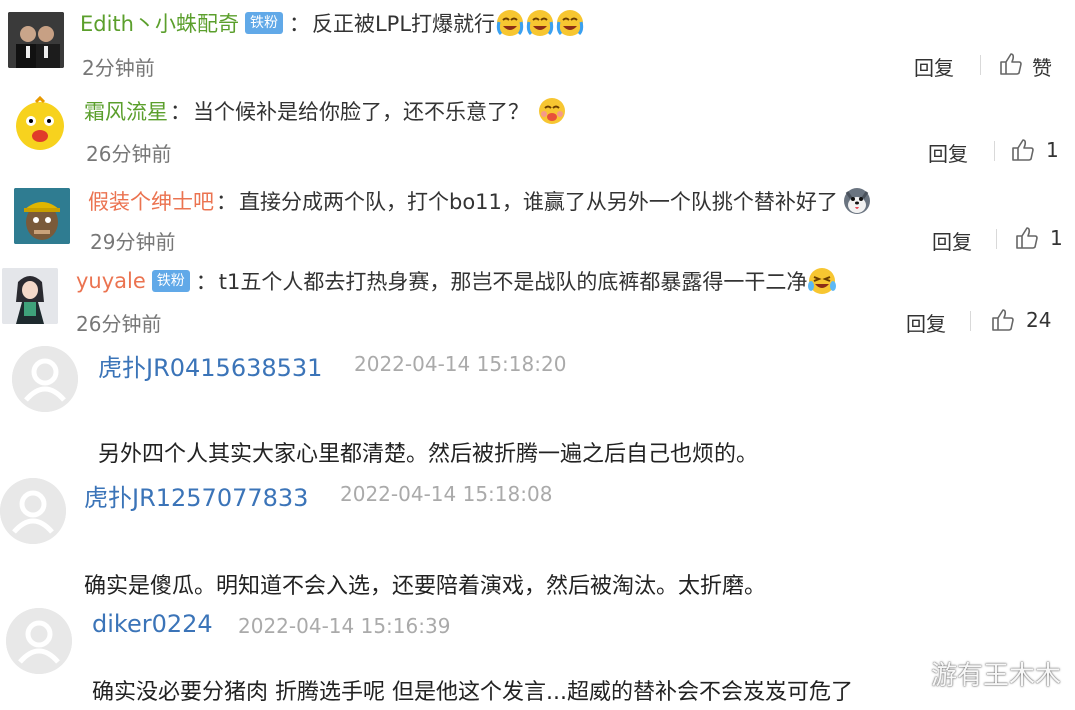 The height and width of the screenshot is (710, 1075). Describe the element at coordinates (126, 111) in the screenshot. I see `username: 霜风流星` at that location.